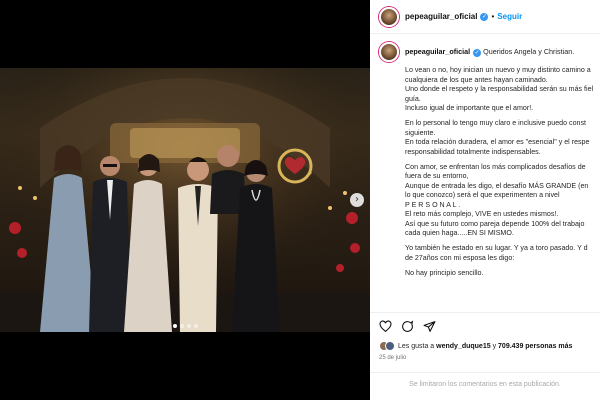 This screenshot has width=600, height=400. What do you see at coordinates (357, 200) in the screenshot?
I see `next-photo-button: ›` at bounding box center [357, 200].